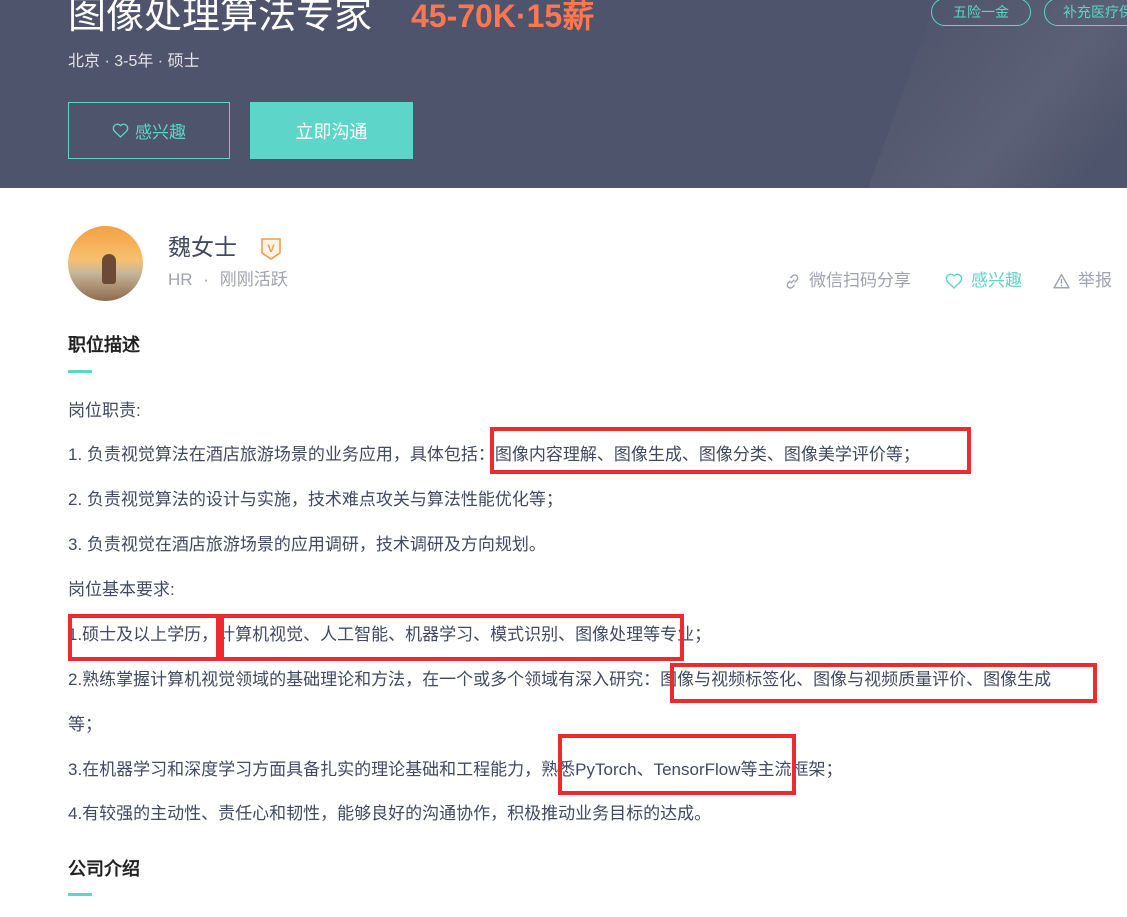 This screenshot has height=917, width=1127. I want to click on jd-line: 2. 负责视觉算法的设计与实施，技术难点攻关与算法性能优化等；, so click(315, 499).